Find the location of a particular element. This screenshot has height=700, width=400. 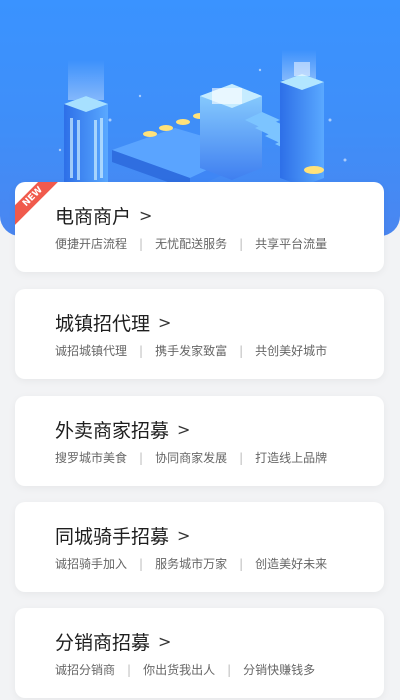

tag: 诚招分销商 is located at coordinates (85, 670).